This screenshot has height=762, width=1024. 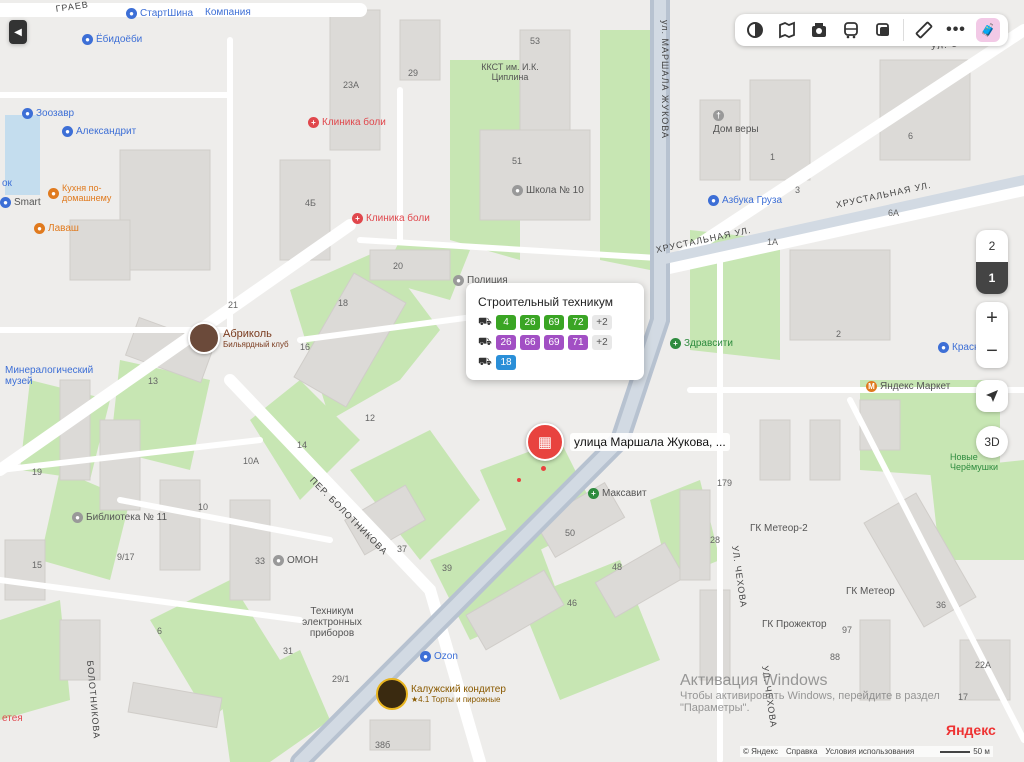 What do you see at coordinates (555, 190) in the screenshot?
I see `poi-label: Школа № 10` at bounding box center [555, 190].